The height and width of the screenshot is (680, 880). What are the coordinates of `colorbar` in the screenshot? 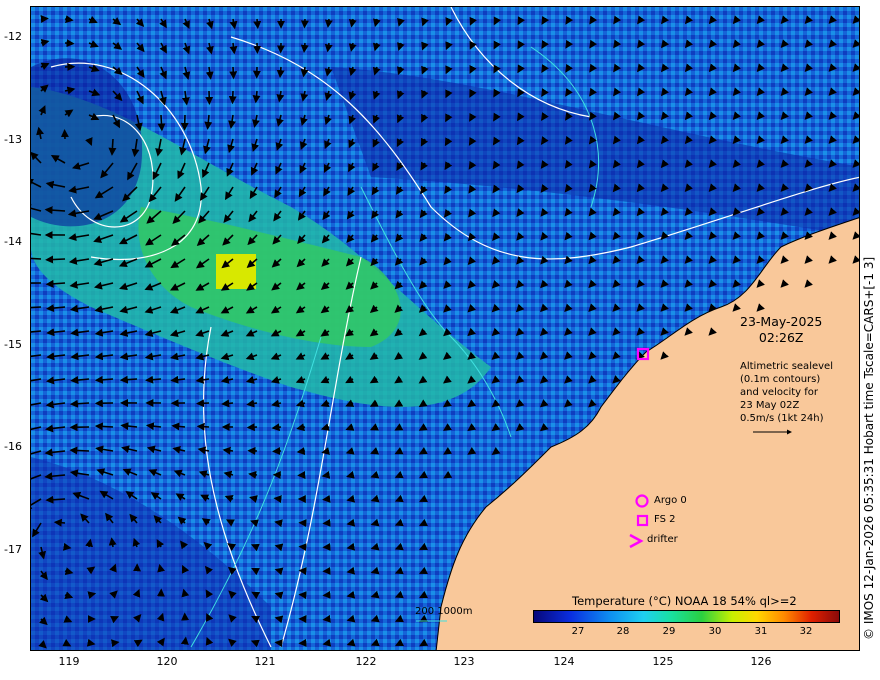 It's located at (686, 616).